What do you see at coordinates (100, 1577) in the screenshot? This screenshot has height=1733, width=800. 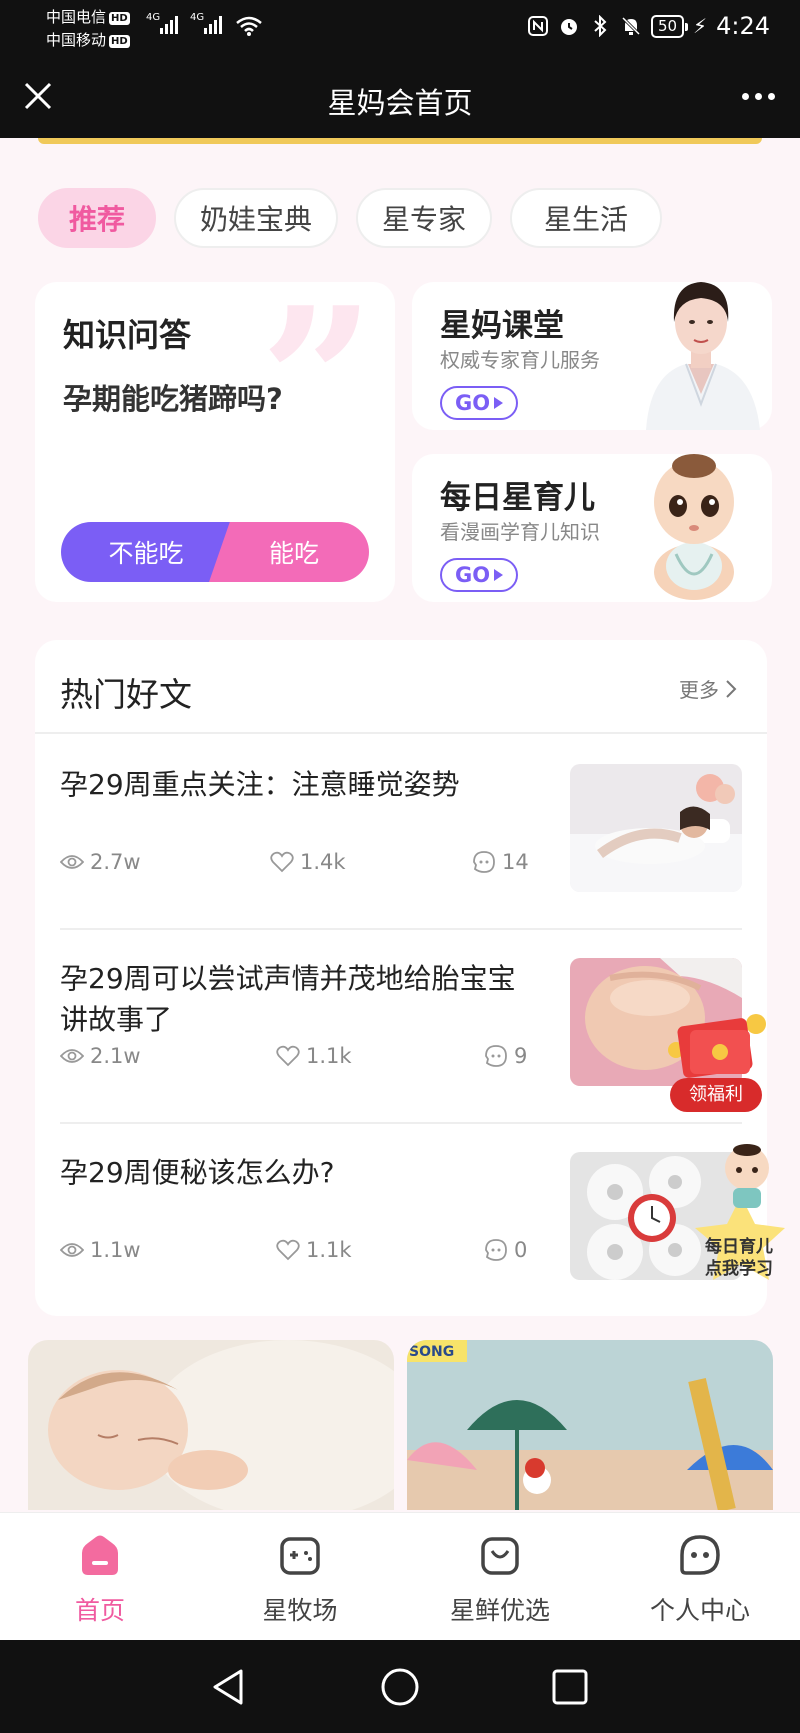 I see `nav-home: 首页` at bounding box center [100, 1577].